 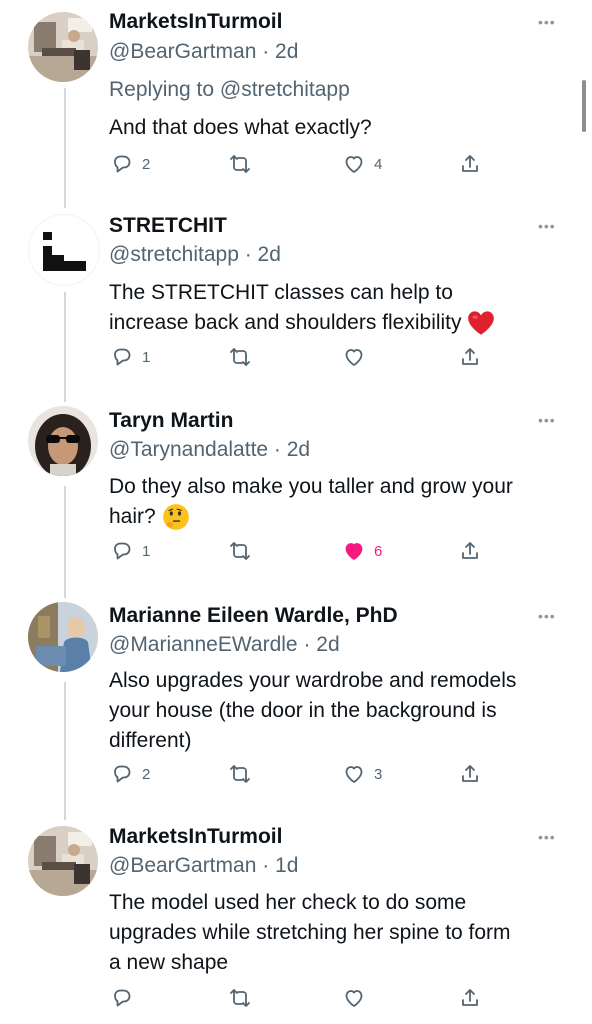 What do you see at coordinates (296, 167) in the screenshot?
I see `tweet-actions: 2 4` at bounding box center [296, 167].